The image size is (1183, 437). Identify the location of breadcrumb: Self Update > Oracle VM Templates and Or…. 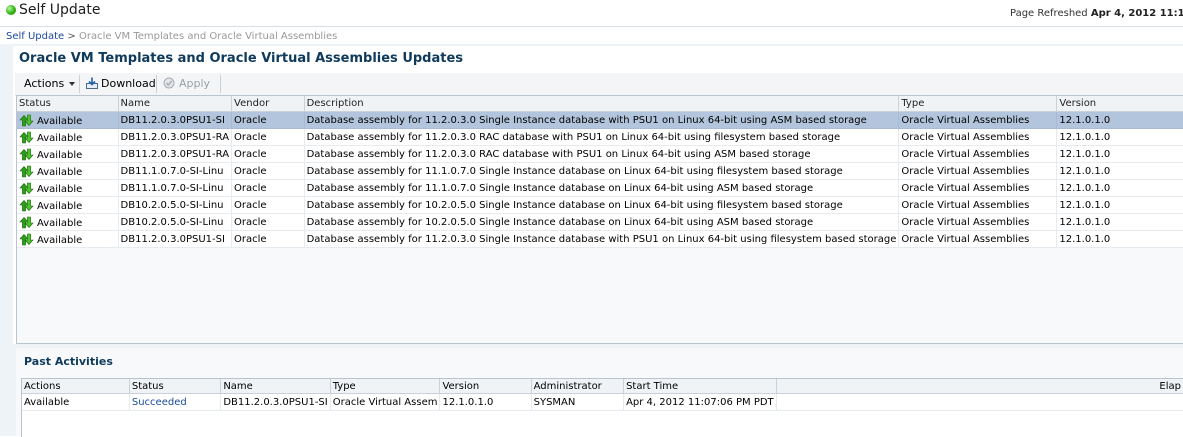
(171, 36).